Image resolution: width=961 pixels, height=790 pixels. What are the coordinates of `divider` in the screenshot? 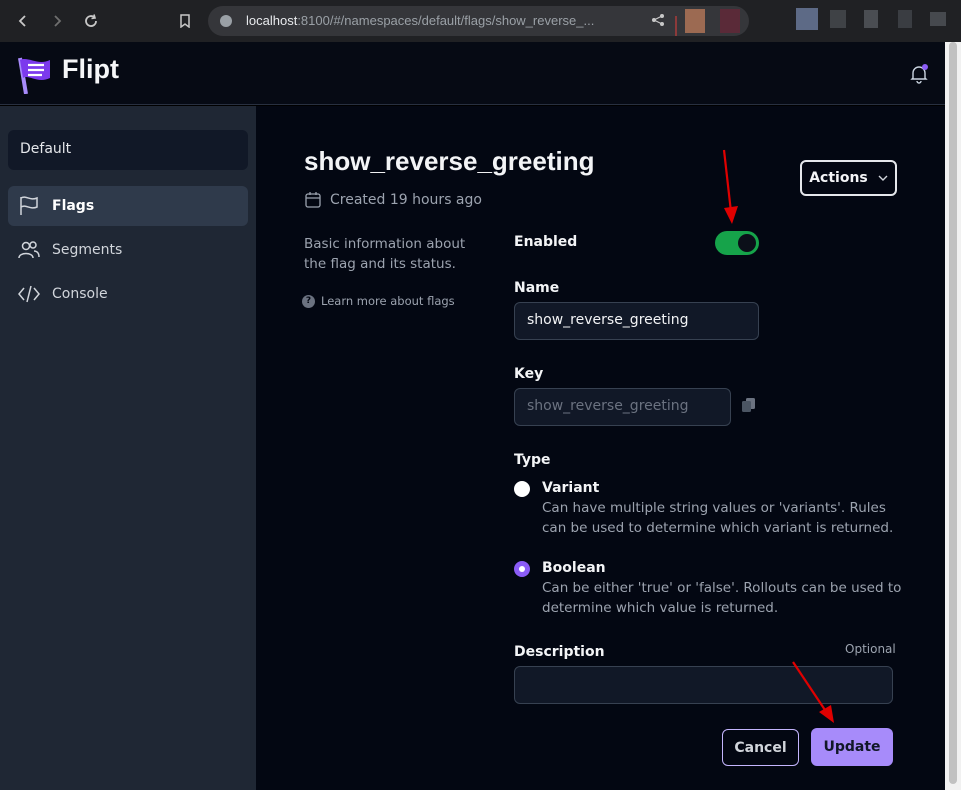 It's located at (676, 26).